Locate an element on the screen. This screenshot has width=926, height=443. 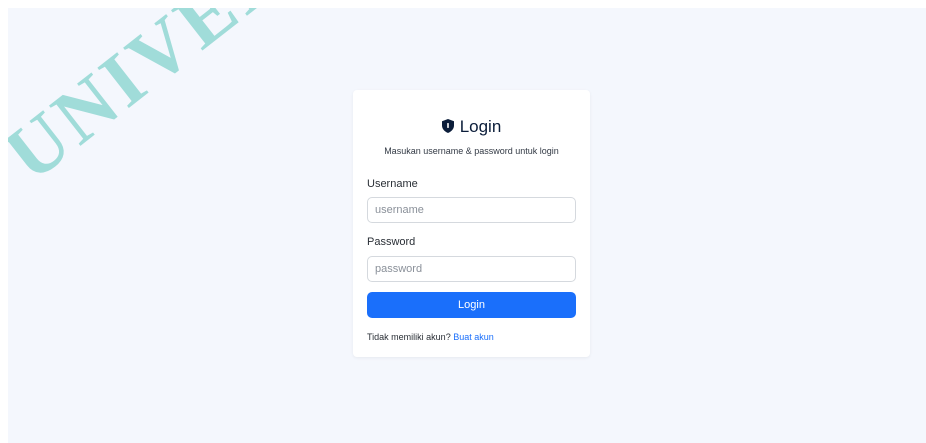
signup-prompt-text: Tidak memiliki akun? is located at coordinates (409, 337).